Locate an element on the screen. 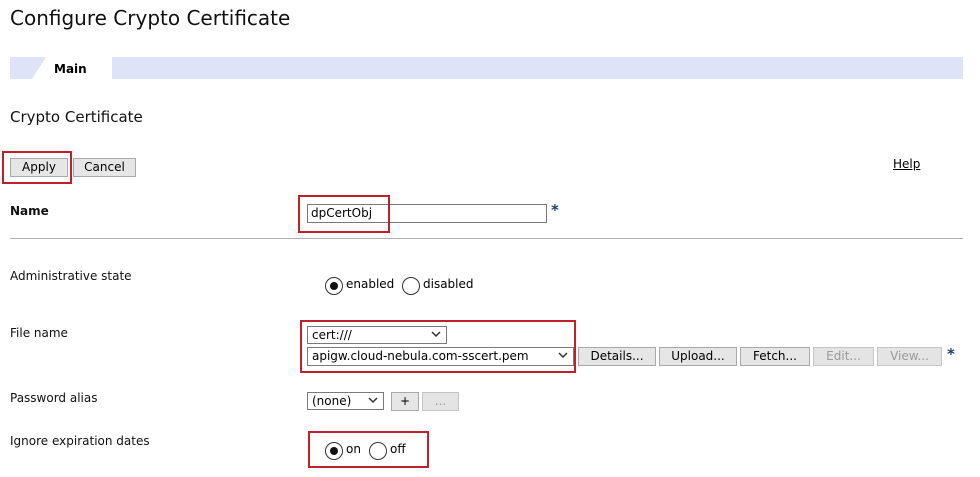 The height and width of the screenshot is (477, 980). password-alias-value: (none) is located at coordinates (332, 401).